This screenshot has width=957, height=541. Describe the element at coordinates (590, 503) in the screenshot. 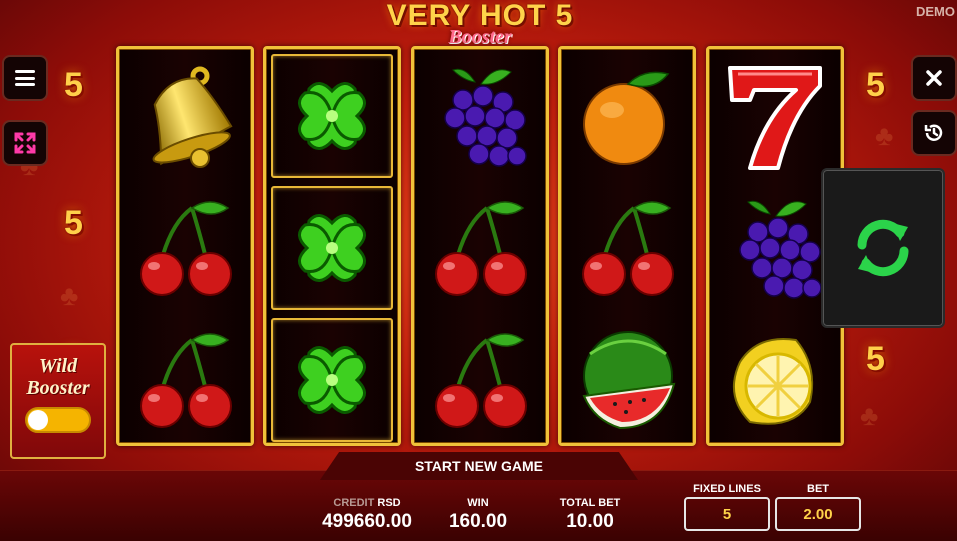

I see `total-bet-label: TOTAL BET` at that location.